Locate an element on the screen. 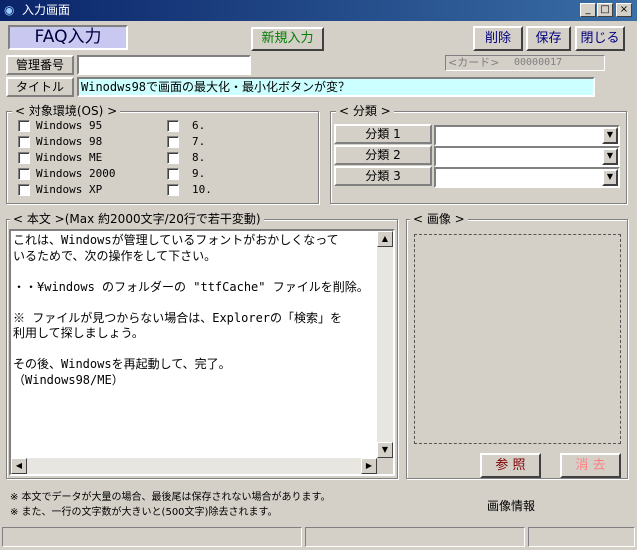 The width and height of the screenshot is (637, 550). os-option: Windows 95 is located at coordinates (88, 126).